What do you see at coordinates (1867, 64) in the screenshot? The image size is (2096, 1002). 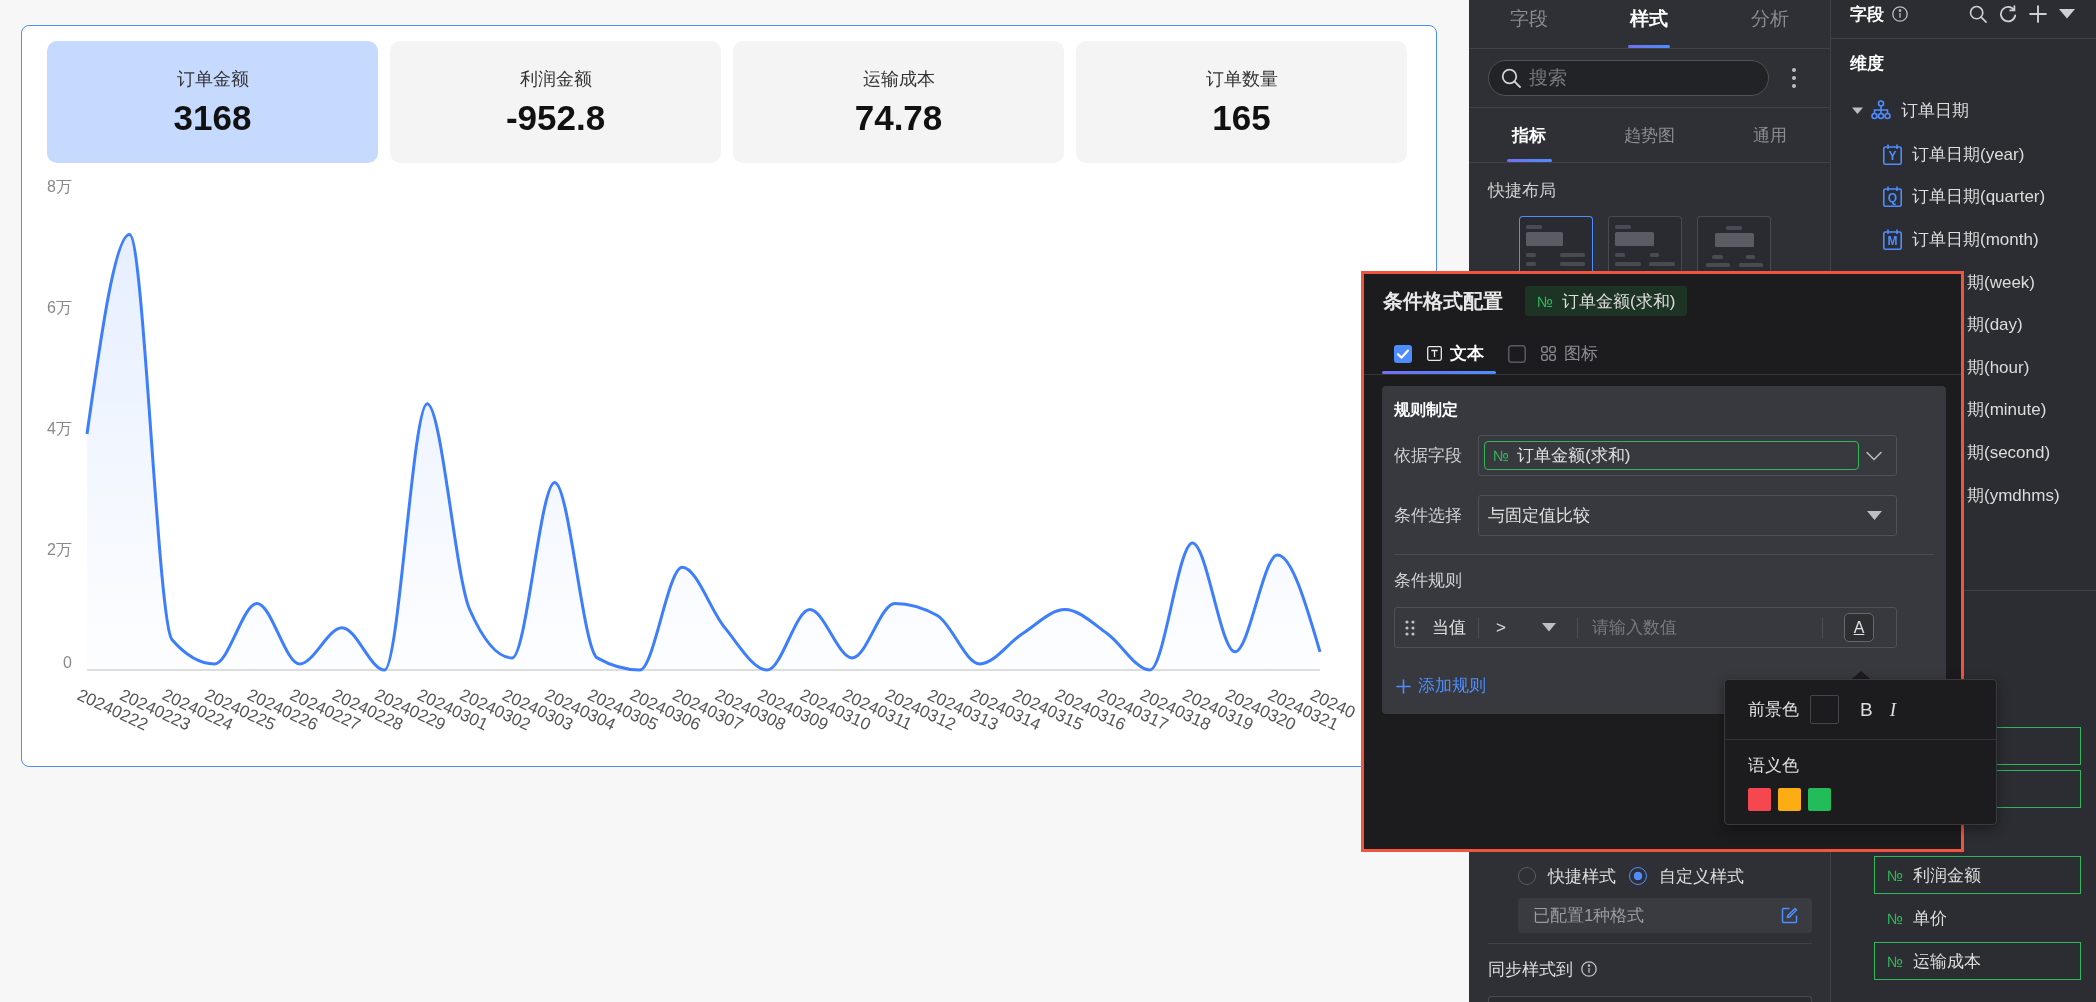 I see `section-title: 维度` at bounding box center [1867, 64].